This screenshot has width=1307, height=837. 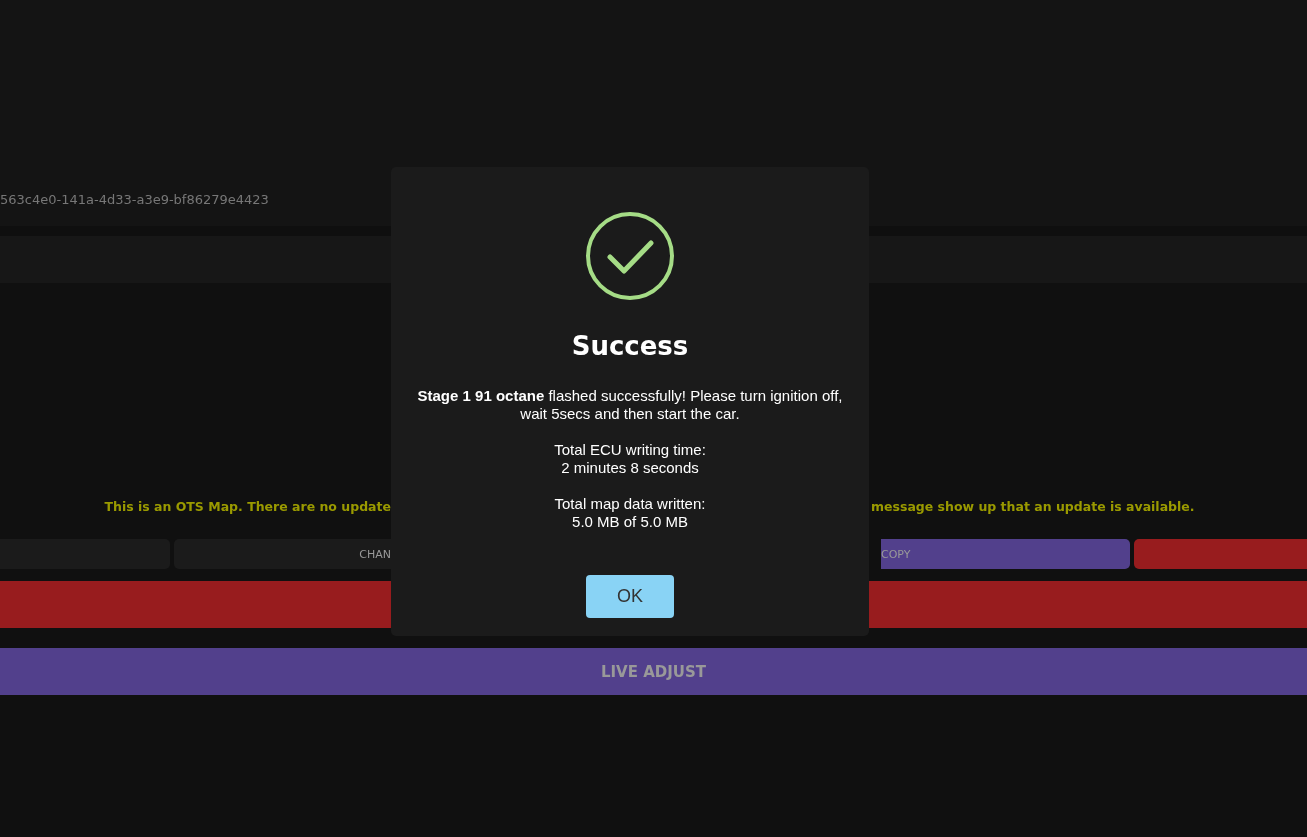 I want to click on notice-text: This is an OTS Map. There are no update, so click(x=247, y=506).